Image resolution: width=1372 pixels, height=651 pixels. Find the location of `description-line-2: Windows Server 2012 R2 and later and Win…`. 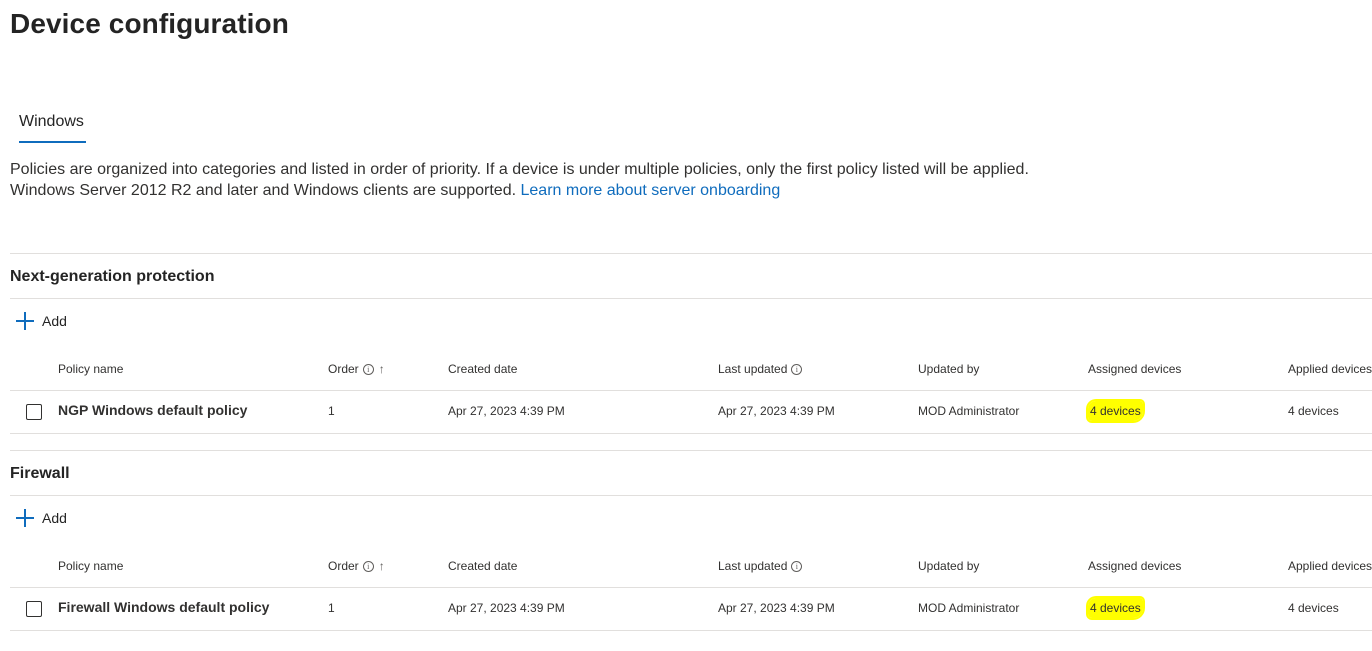

description-line-2: Windows Server 2012 R2 and later and Win… is located at coordinates (395, 191).